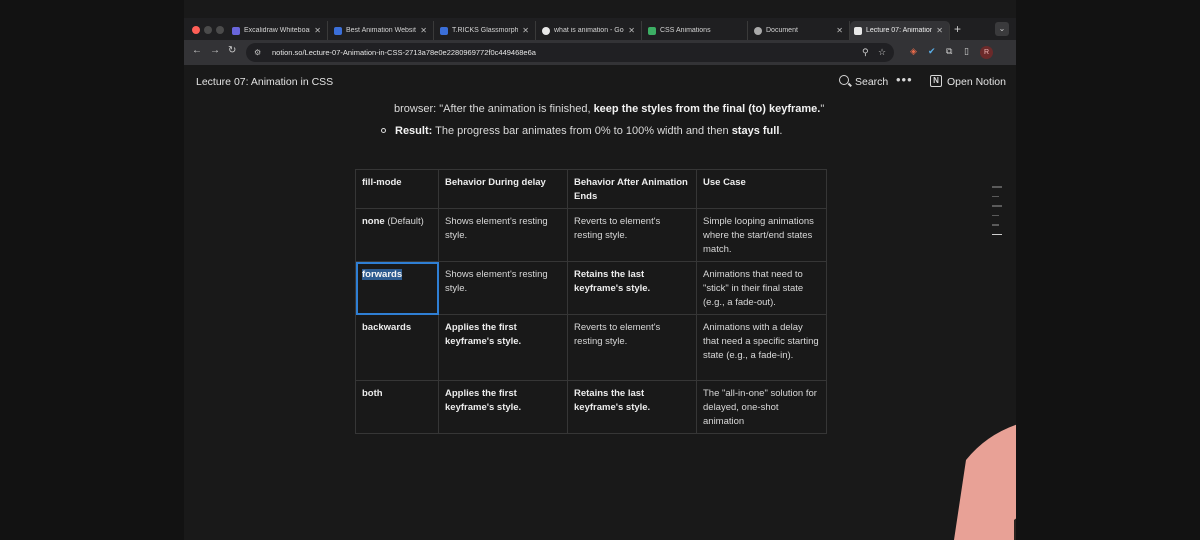 This screenshot has width=1200, height=540. I want to click on table-header-cell: Behavior During delay, so click(503, 189).